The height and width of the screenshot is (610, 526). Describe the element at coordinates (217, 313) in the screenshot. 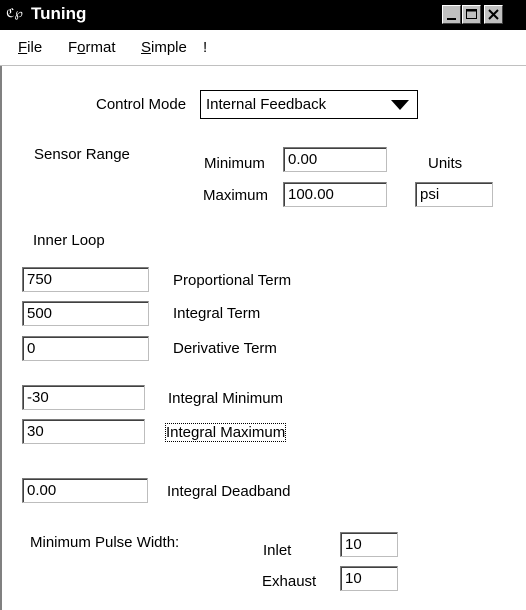

I see `integral-term-label: Integral Term` at that location.